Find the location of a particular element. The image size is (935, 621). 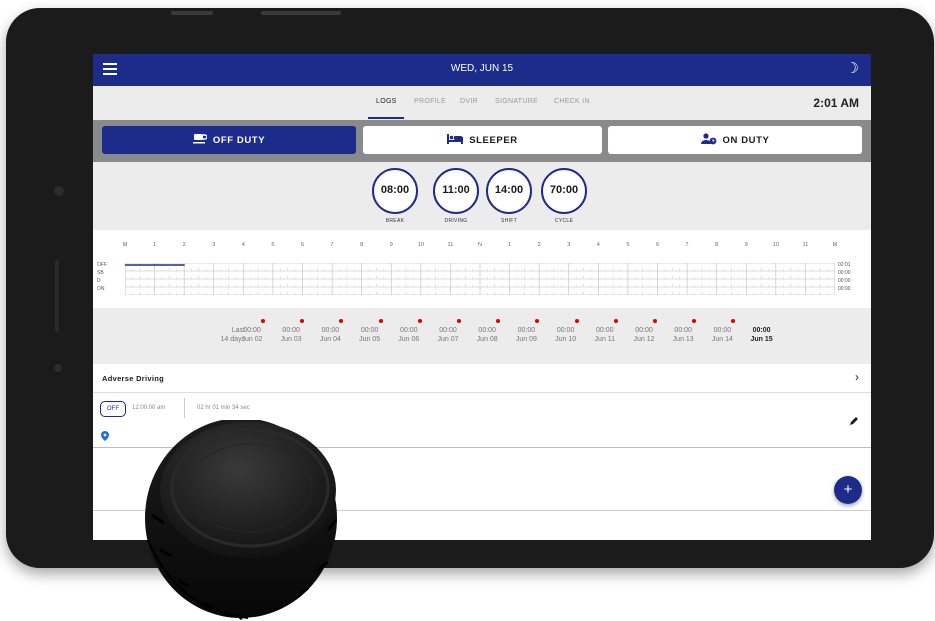

history-day: 00:00 Jun 02 is located at coordinates (252, 331).